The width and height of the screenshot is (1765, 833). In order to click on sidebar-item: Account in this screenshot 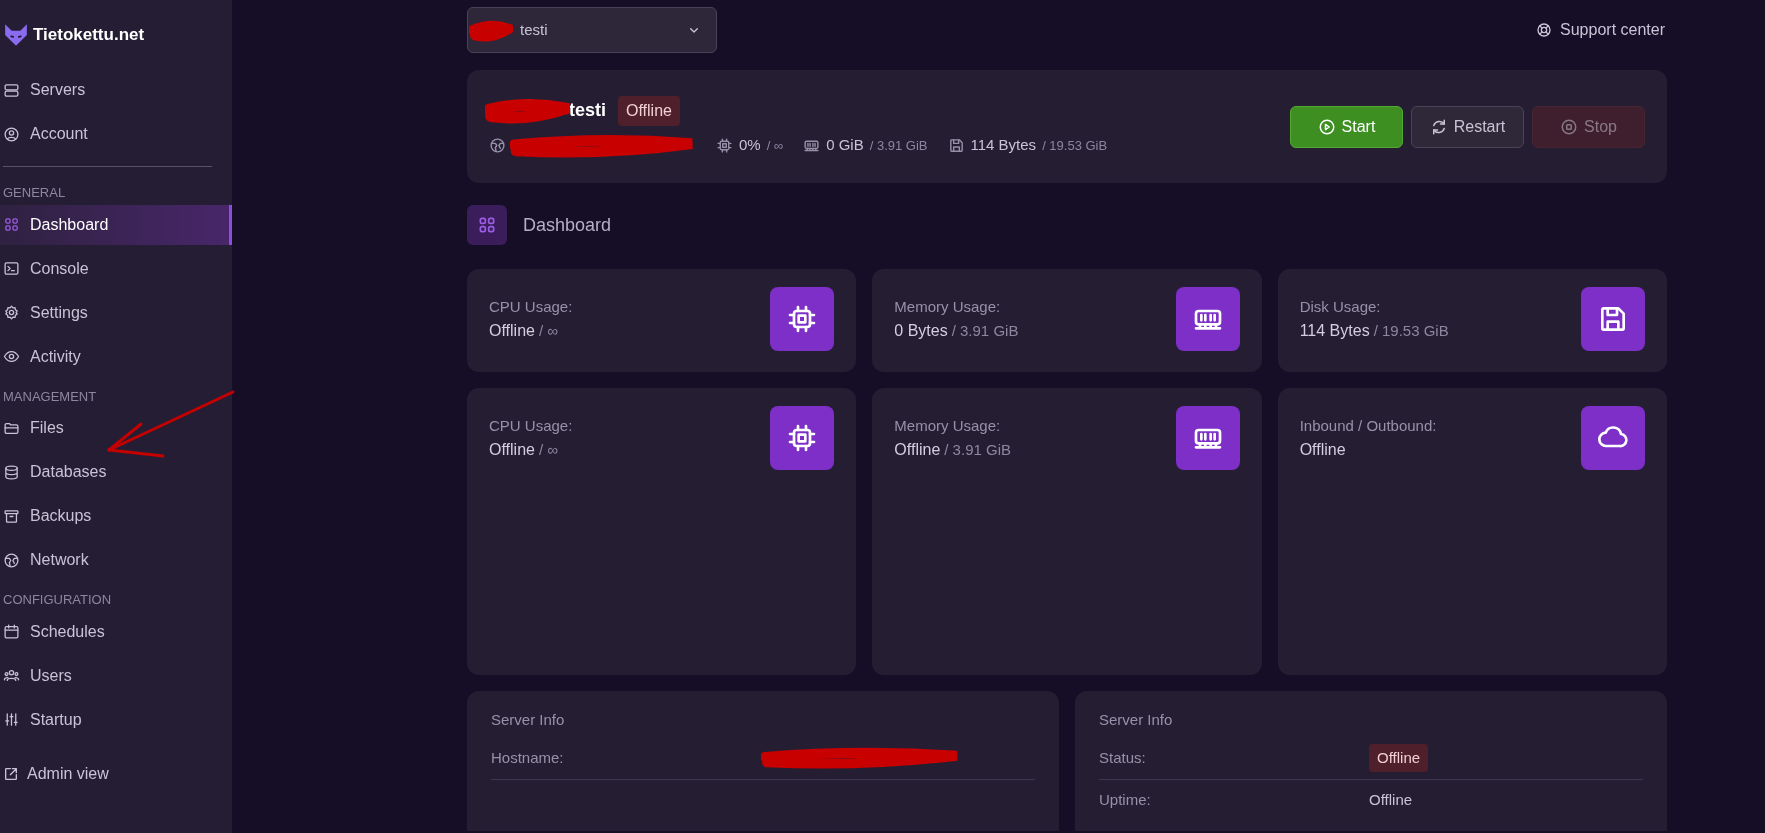, I will do `click(116, 134)`.